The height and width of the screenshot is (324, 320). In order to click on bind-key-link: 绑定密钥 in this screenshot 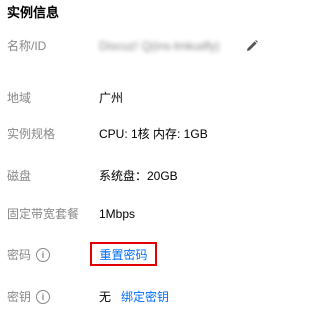, I will do `click(145, 297)`.